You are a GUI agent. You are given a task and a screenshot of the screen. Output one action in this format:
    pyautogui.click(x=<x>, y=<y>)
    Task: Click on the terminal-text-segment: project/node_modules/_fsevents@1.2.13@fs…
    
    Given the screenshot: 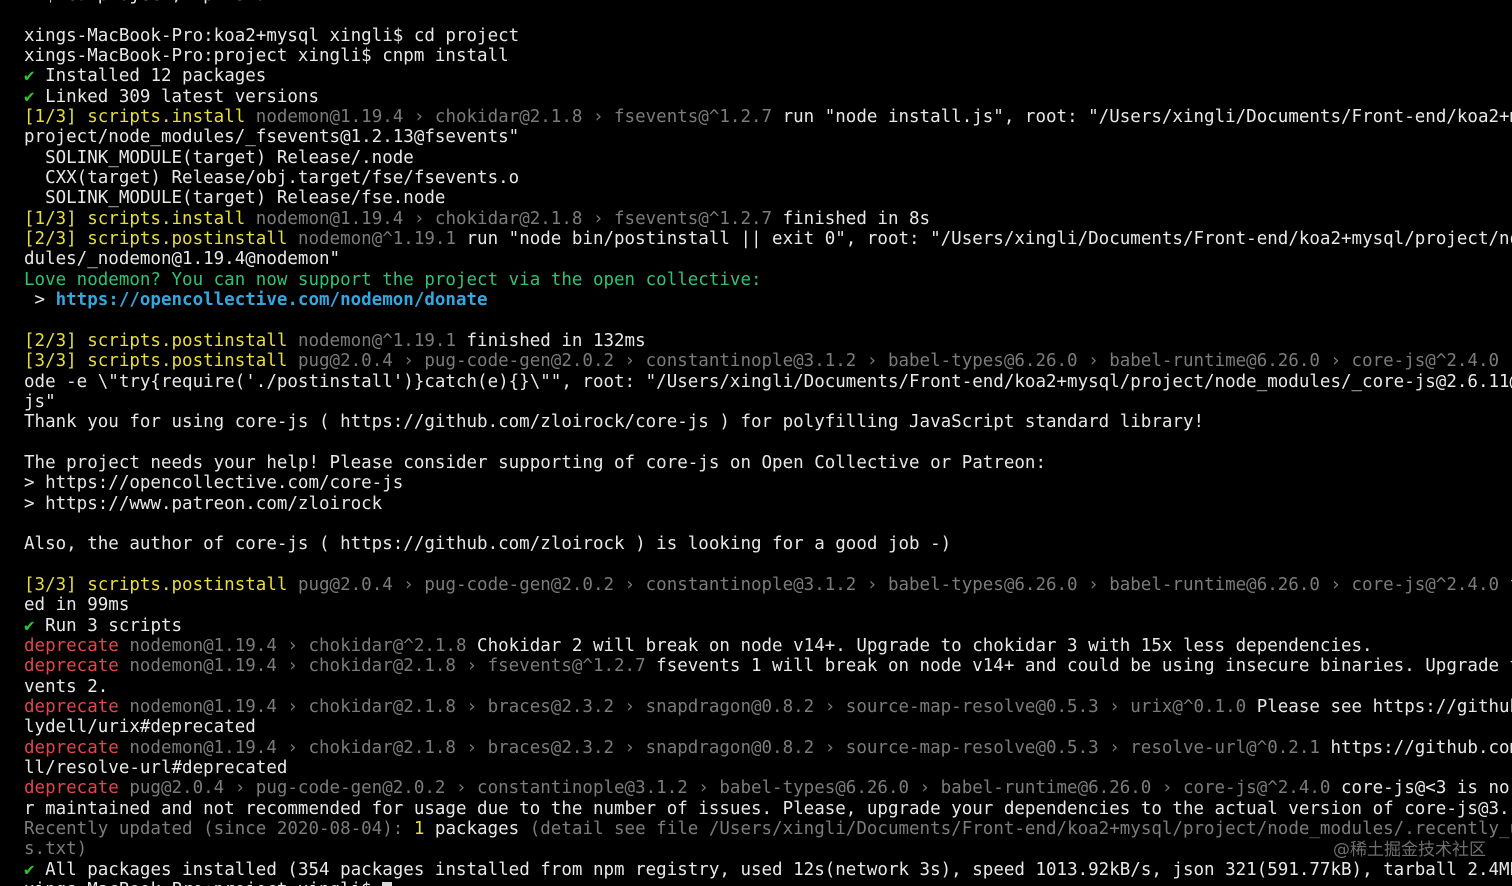 What is the action you would take?
    pyautogui.click(x=272, y=137)
    